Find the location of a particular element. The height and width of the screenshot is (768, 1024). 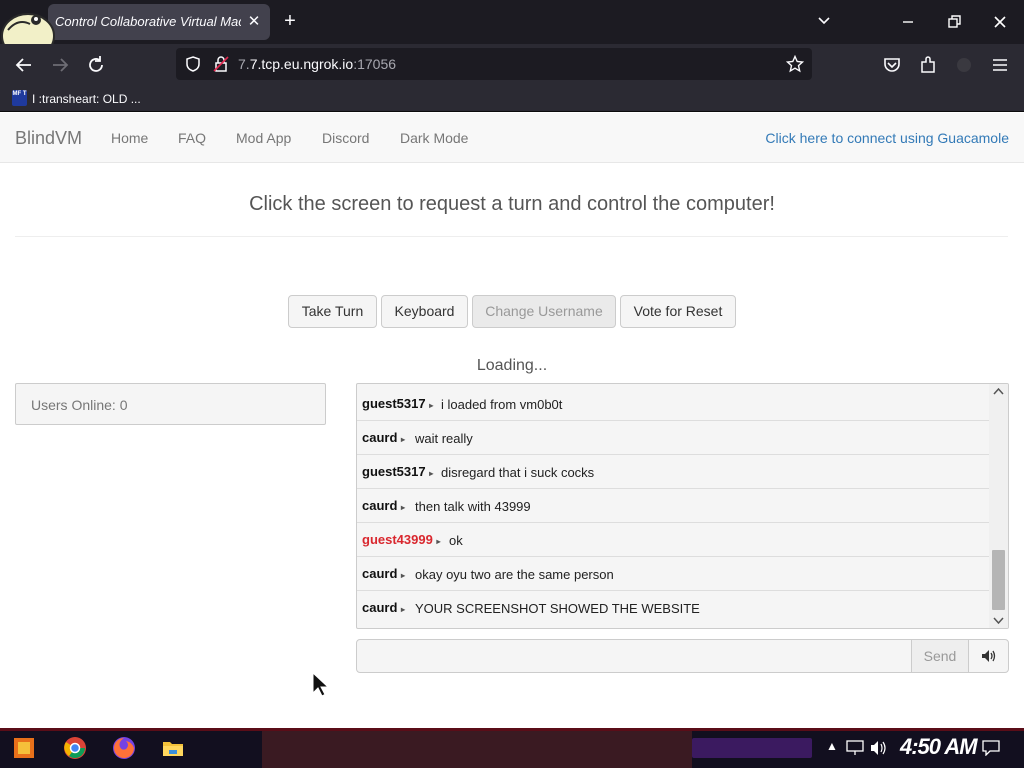

chat-message: guest43999 ▸ ok is located at coordinates (673, 540).